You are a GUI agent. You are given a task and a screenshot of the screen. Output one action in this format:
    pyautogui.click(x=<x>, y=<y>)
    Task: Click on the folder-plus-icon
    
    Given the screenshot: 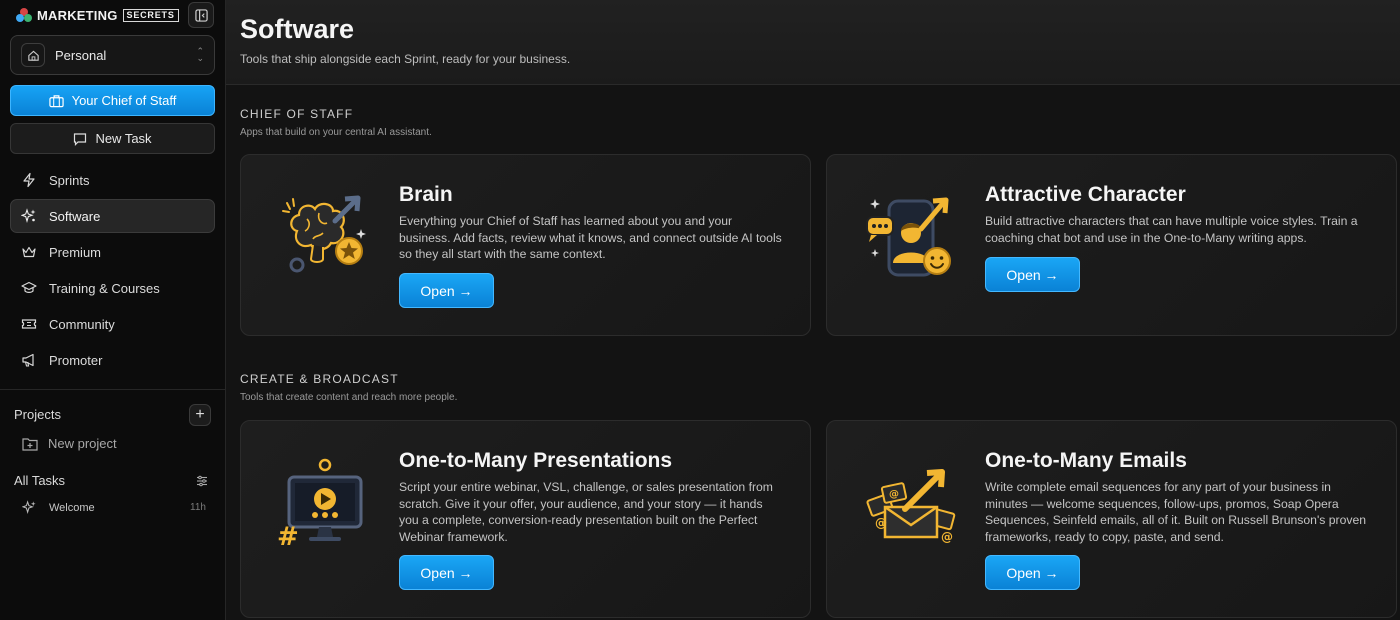 What is the action you would take?
    pyautogui.click(x=30, y=444)
    